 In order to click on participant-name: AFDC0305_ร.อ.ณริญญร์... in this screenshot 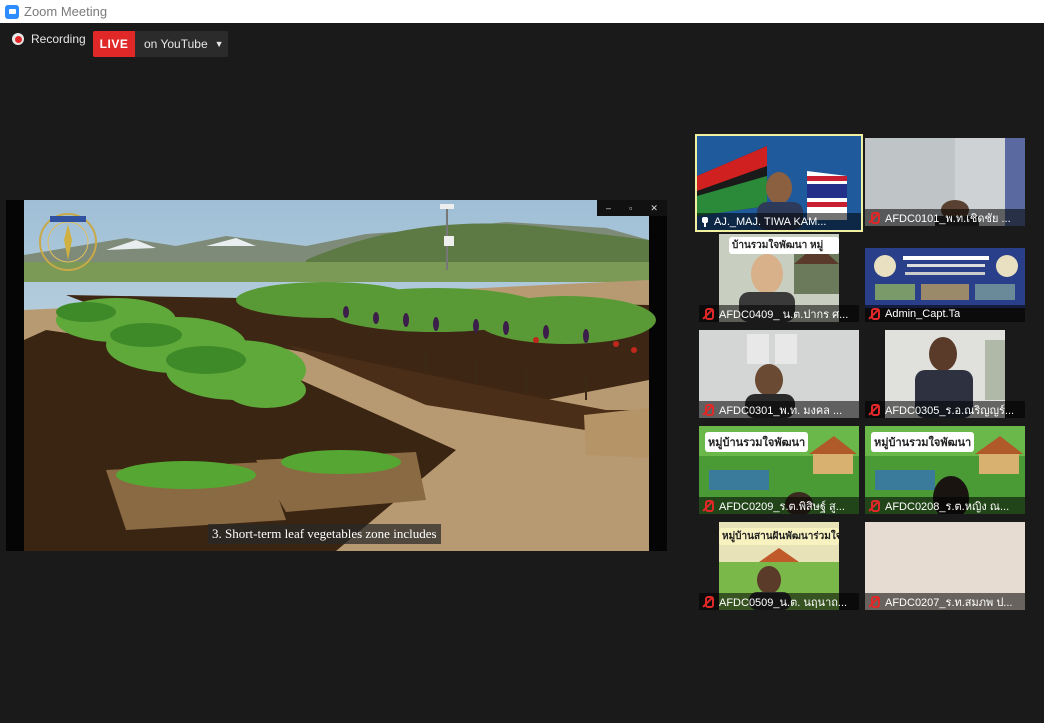, I will do `click(950, 410)`.